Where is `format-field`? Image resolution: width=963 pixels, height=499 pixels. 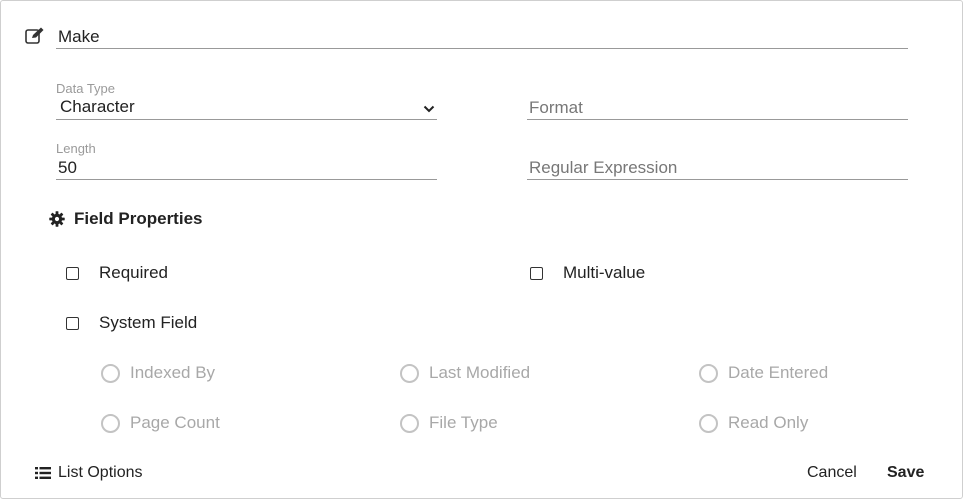 format-field is located at coordinates (717, 108).